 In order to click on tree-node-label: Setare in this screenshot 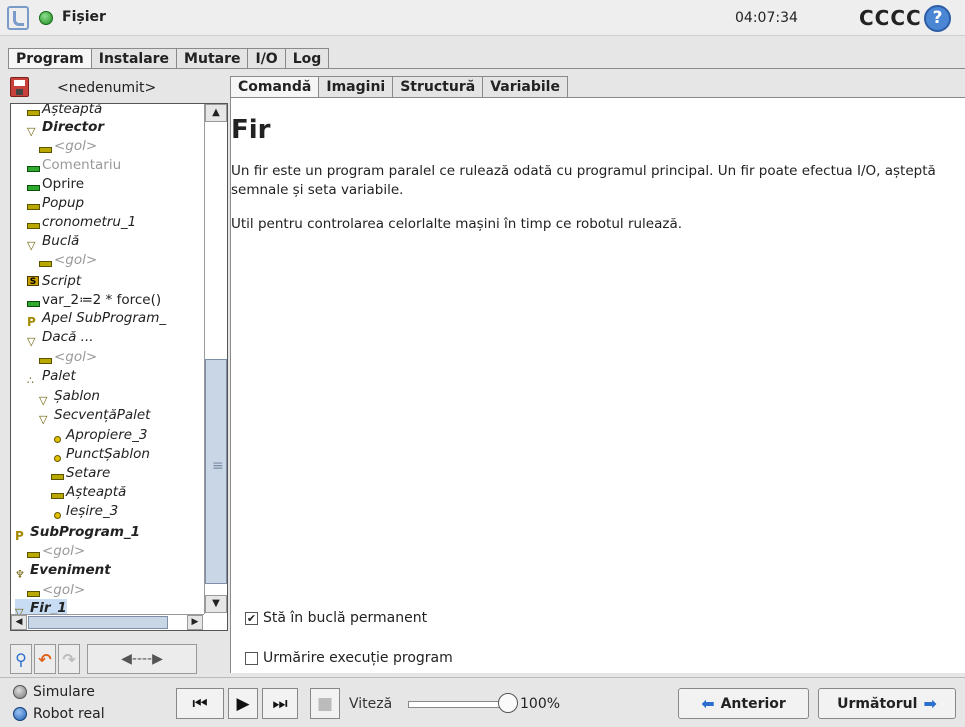, I will do `click(88, 473)`.